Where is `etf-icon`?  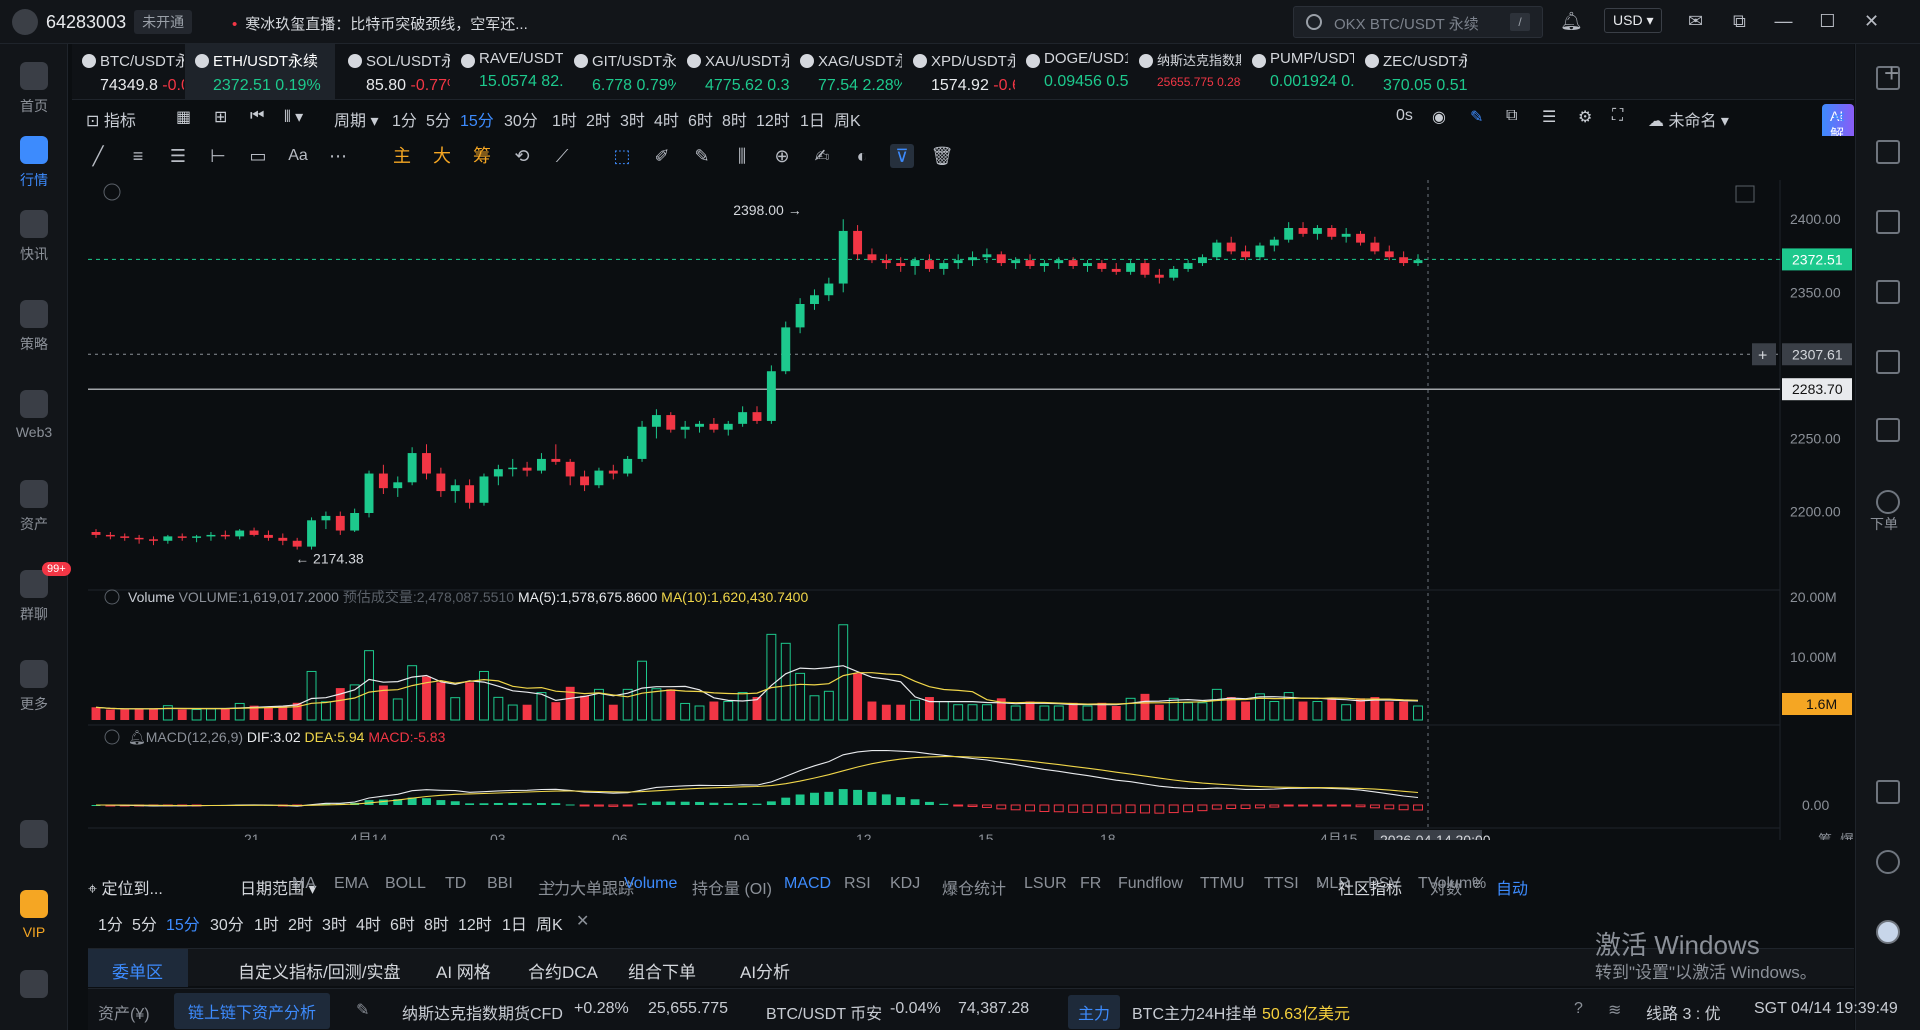 etf-icon is located at coordinates (1888, 430).